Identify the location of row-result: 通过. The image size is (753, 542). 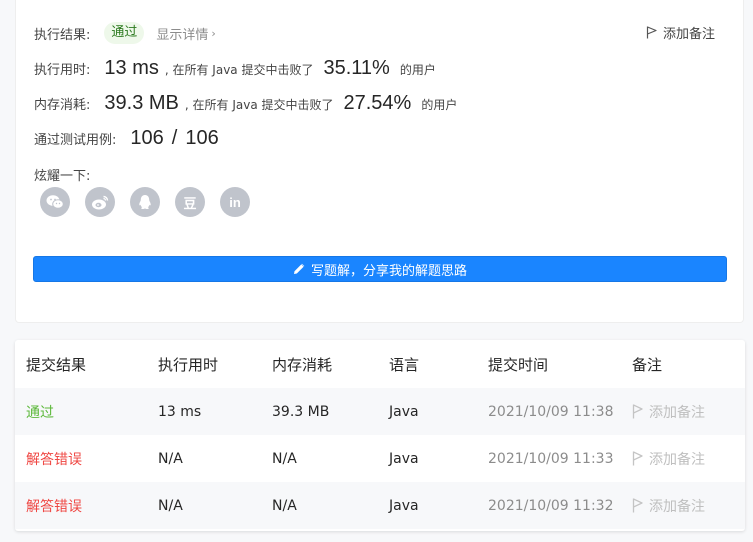
(40, 412).